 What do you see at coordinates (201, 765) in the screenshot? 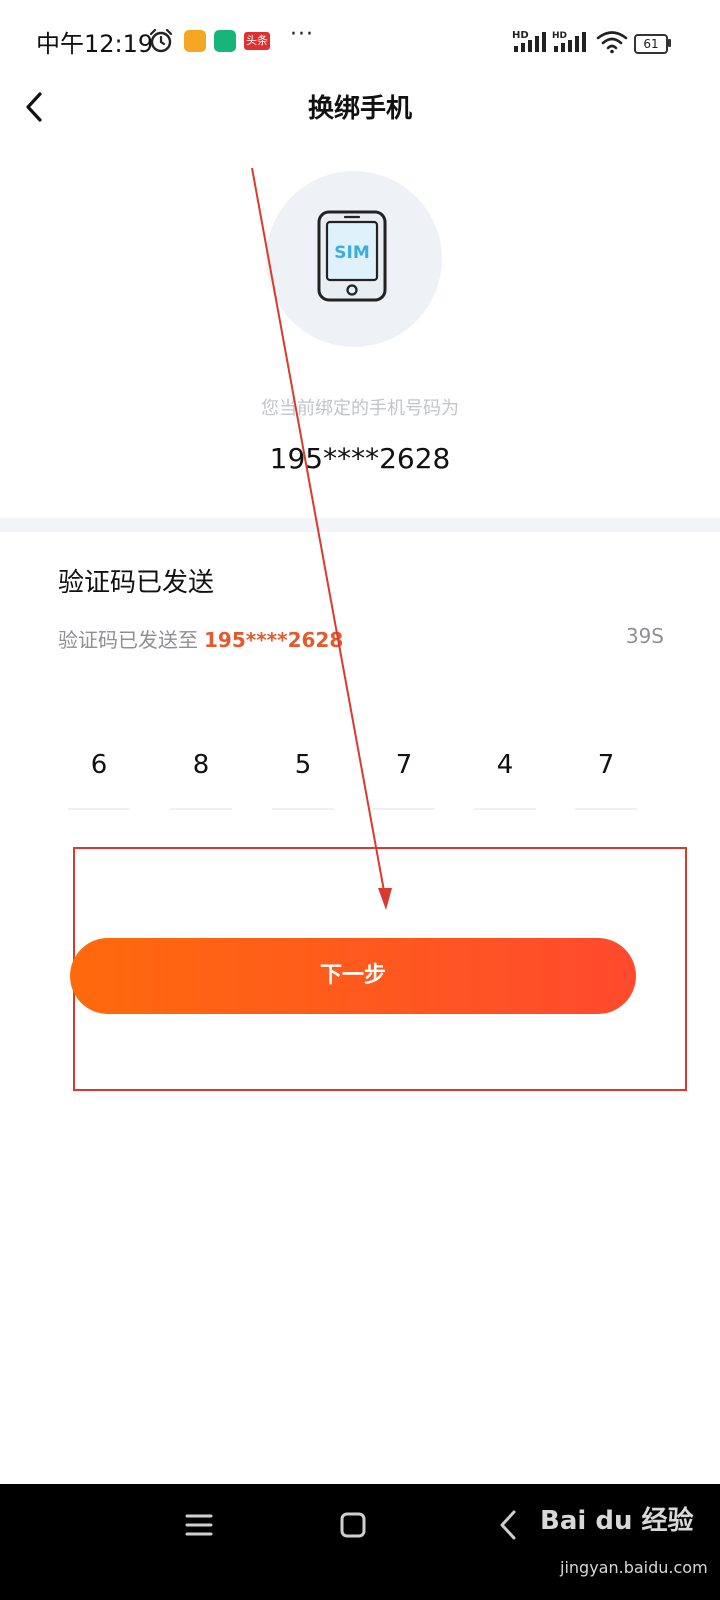
I see `code-digit-value: 8` at bounding box center [201, 765].